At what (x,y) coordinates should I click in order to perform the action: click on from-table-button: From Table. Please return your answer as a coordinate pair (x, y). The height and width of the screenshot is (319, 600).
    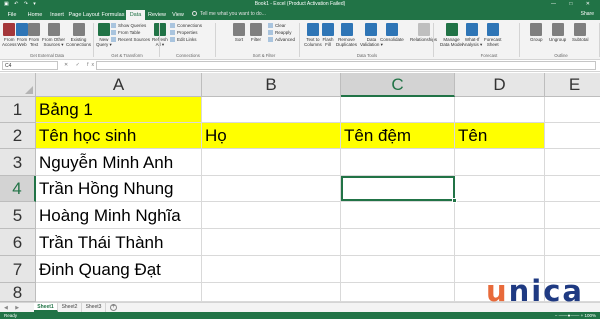
    Looking at the image, I should click on (125, 33).